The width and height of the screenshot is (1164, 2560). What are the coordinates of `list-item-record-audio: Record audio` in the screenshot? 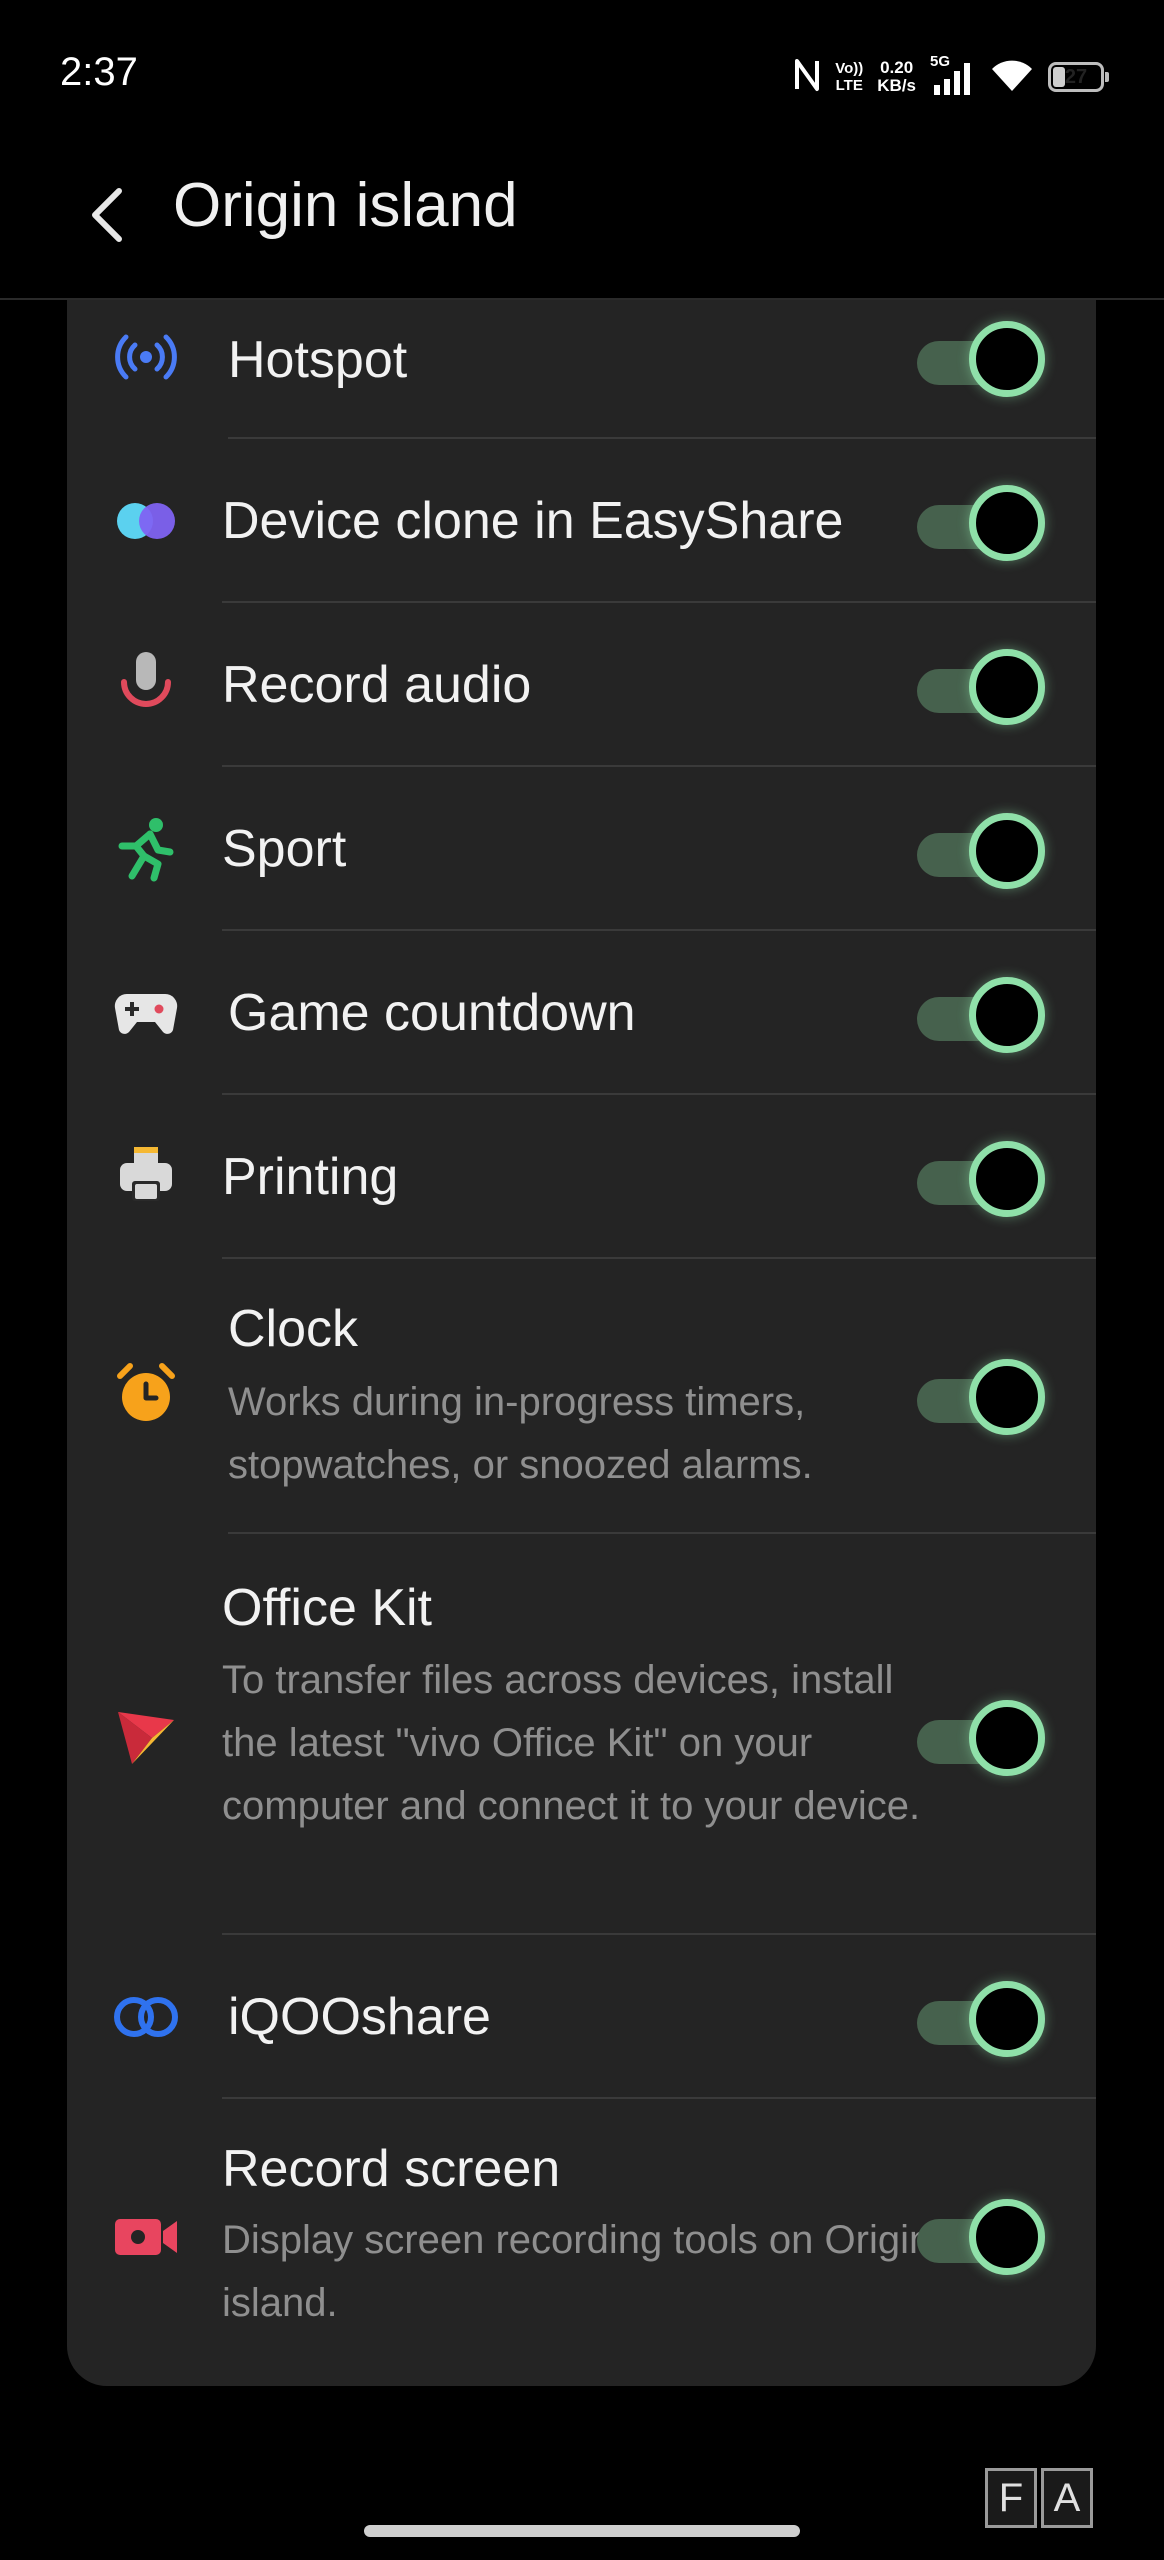 It's located at (581, 685).